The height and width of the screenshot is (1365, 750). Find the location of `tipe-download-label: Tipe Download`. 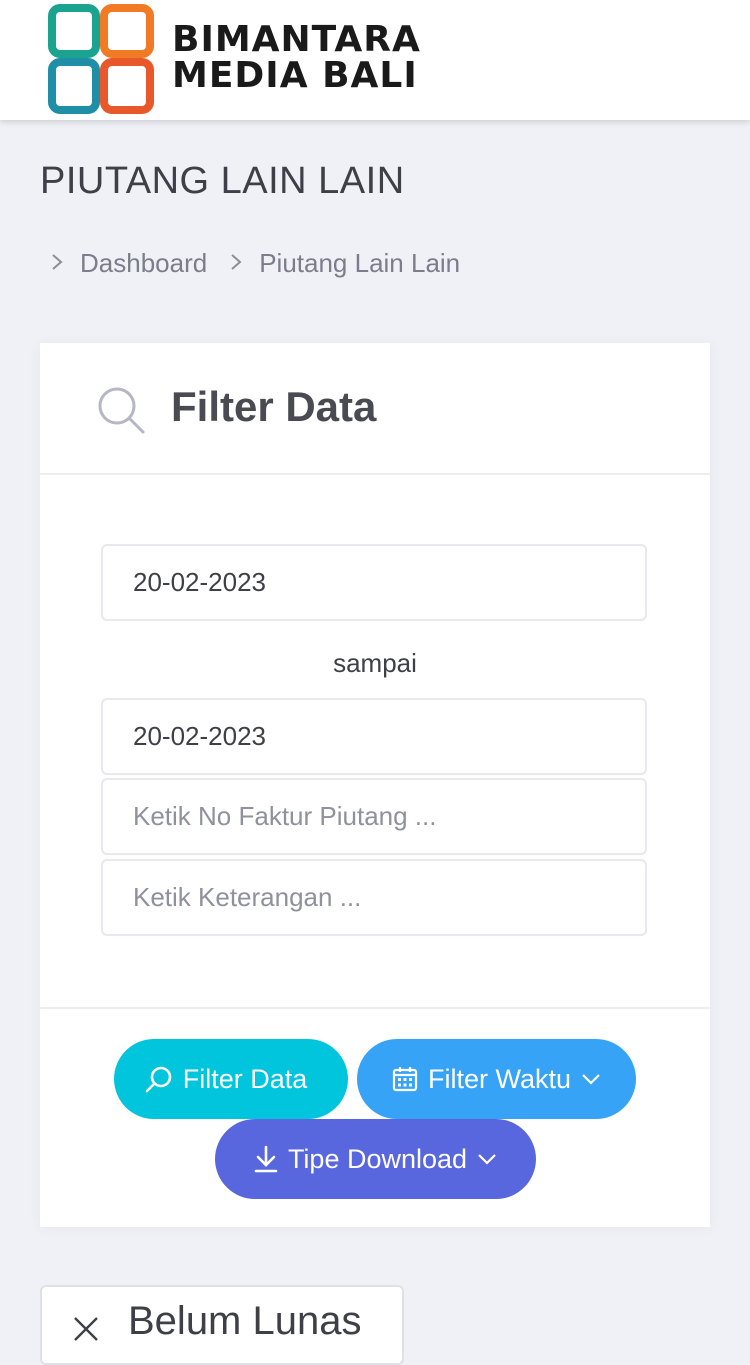

tipe-download-label: Tipe Download is located at coordinates (377, 1158).